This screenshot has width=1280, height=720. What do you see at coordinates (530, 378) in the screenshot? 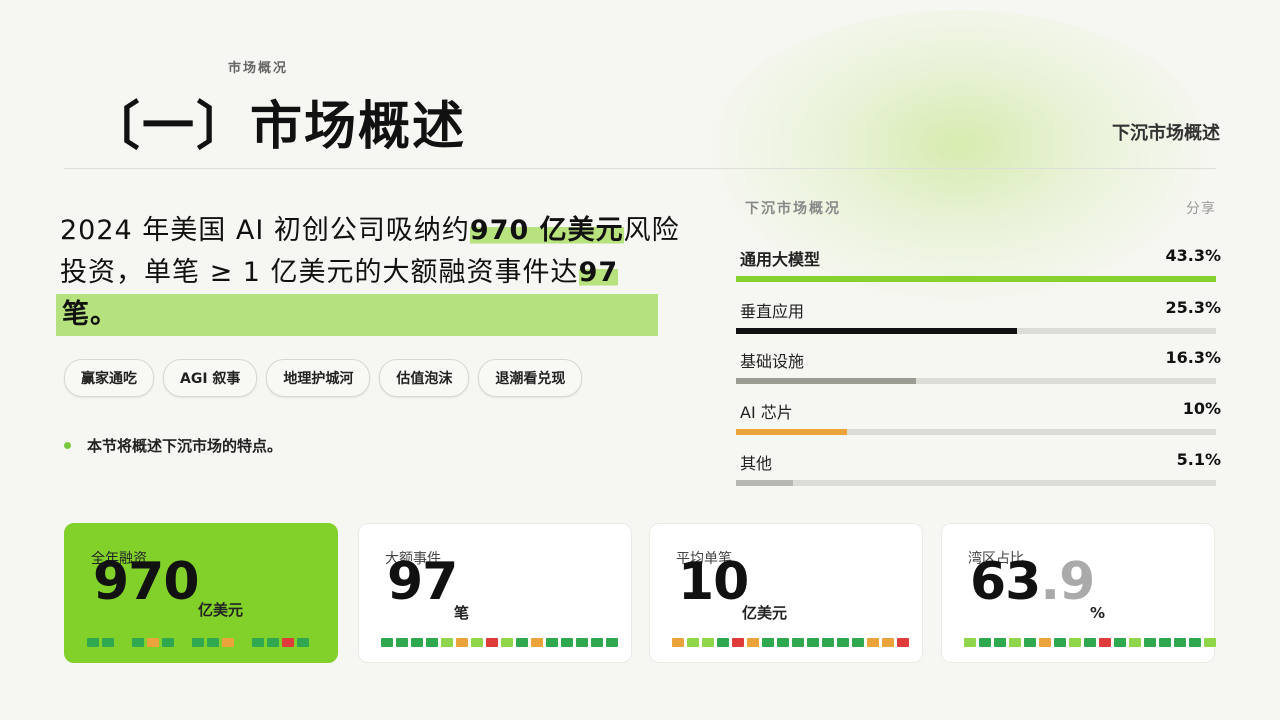
I see `tag-chip: 退潮看兑现` at bounding box center [530, 378].